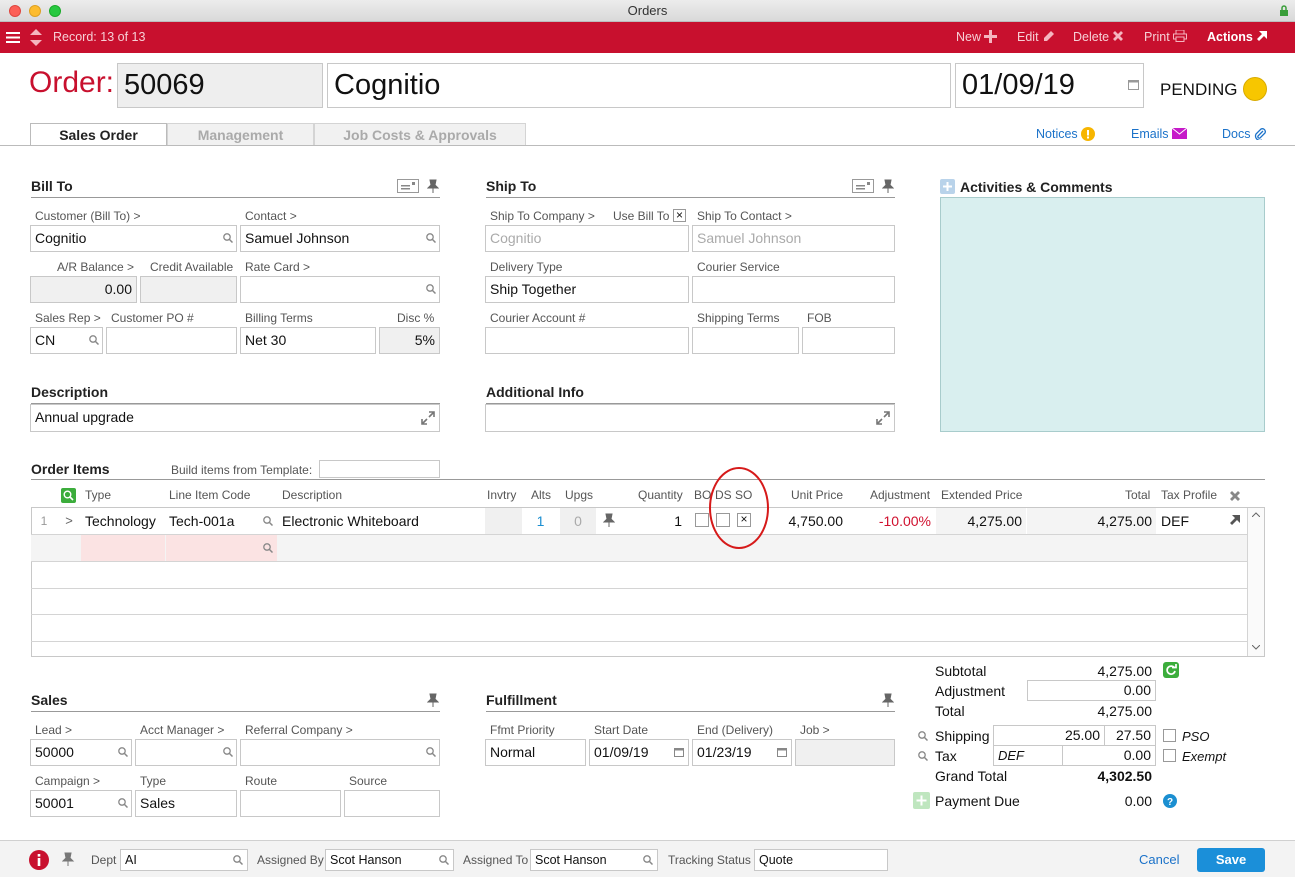 The image size is (1295, 877). Describe the element at coordinates (806, 521) in the screenshot. I see `row-unit-price: 4,750.00` at that location.